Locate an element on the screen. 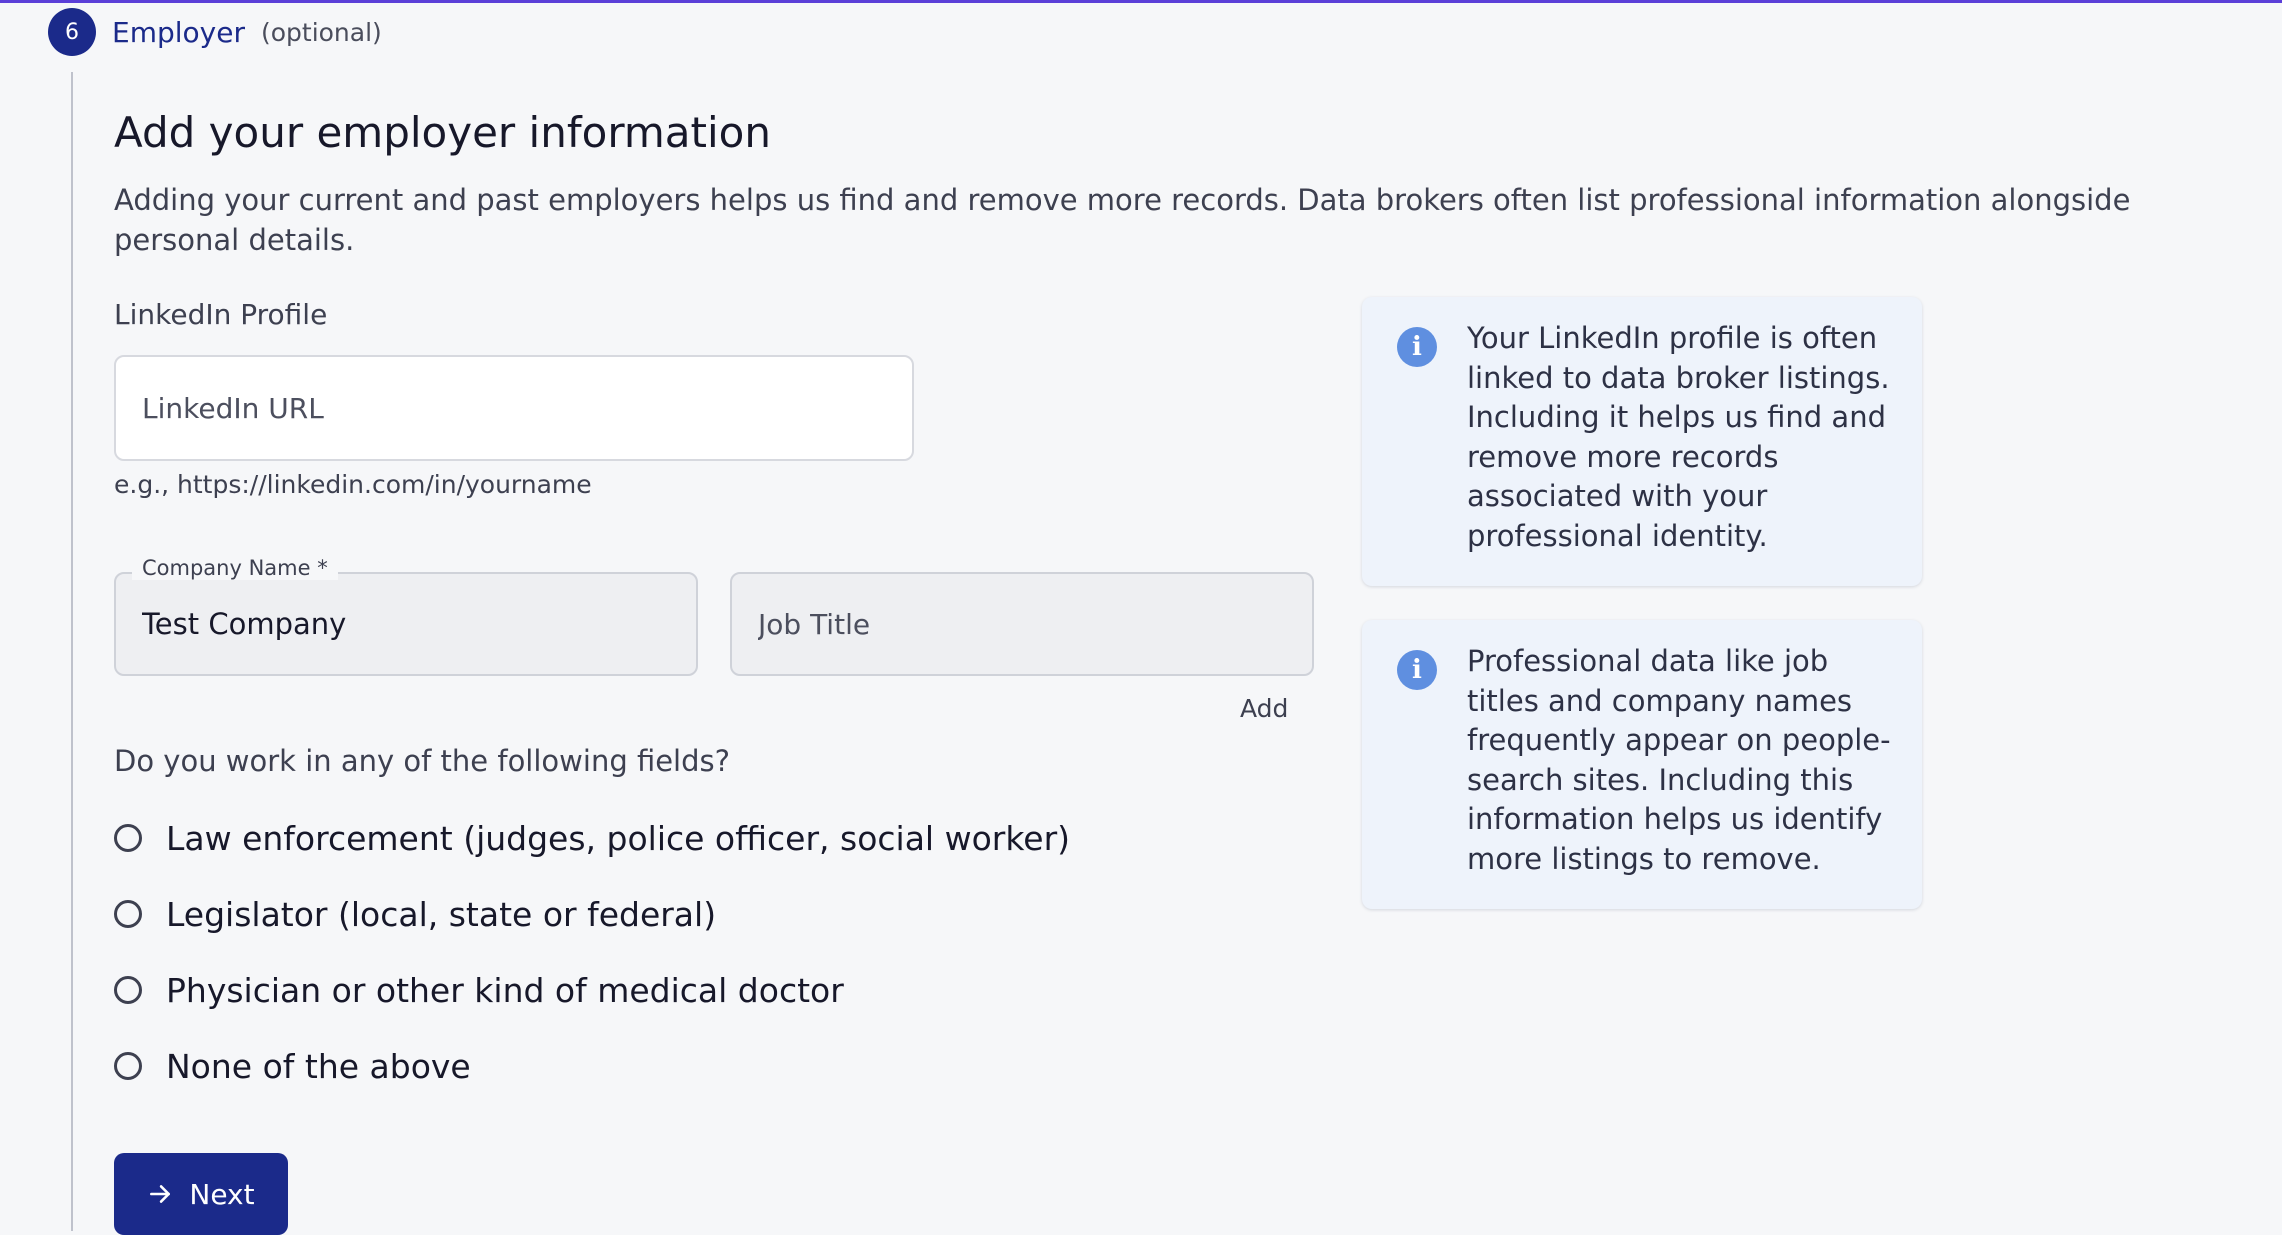  linkedin-label: LinkedIn Profile is located at coordinates (221, 314).